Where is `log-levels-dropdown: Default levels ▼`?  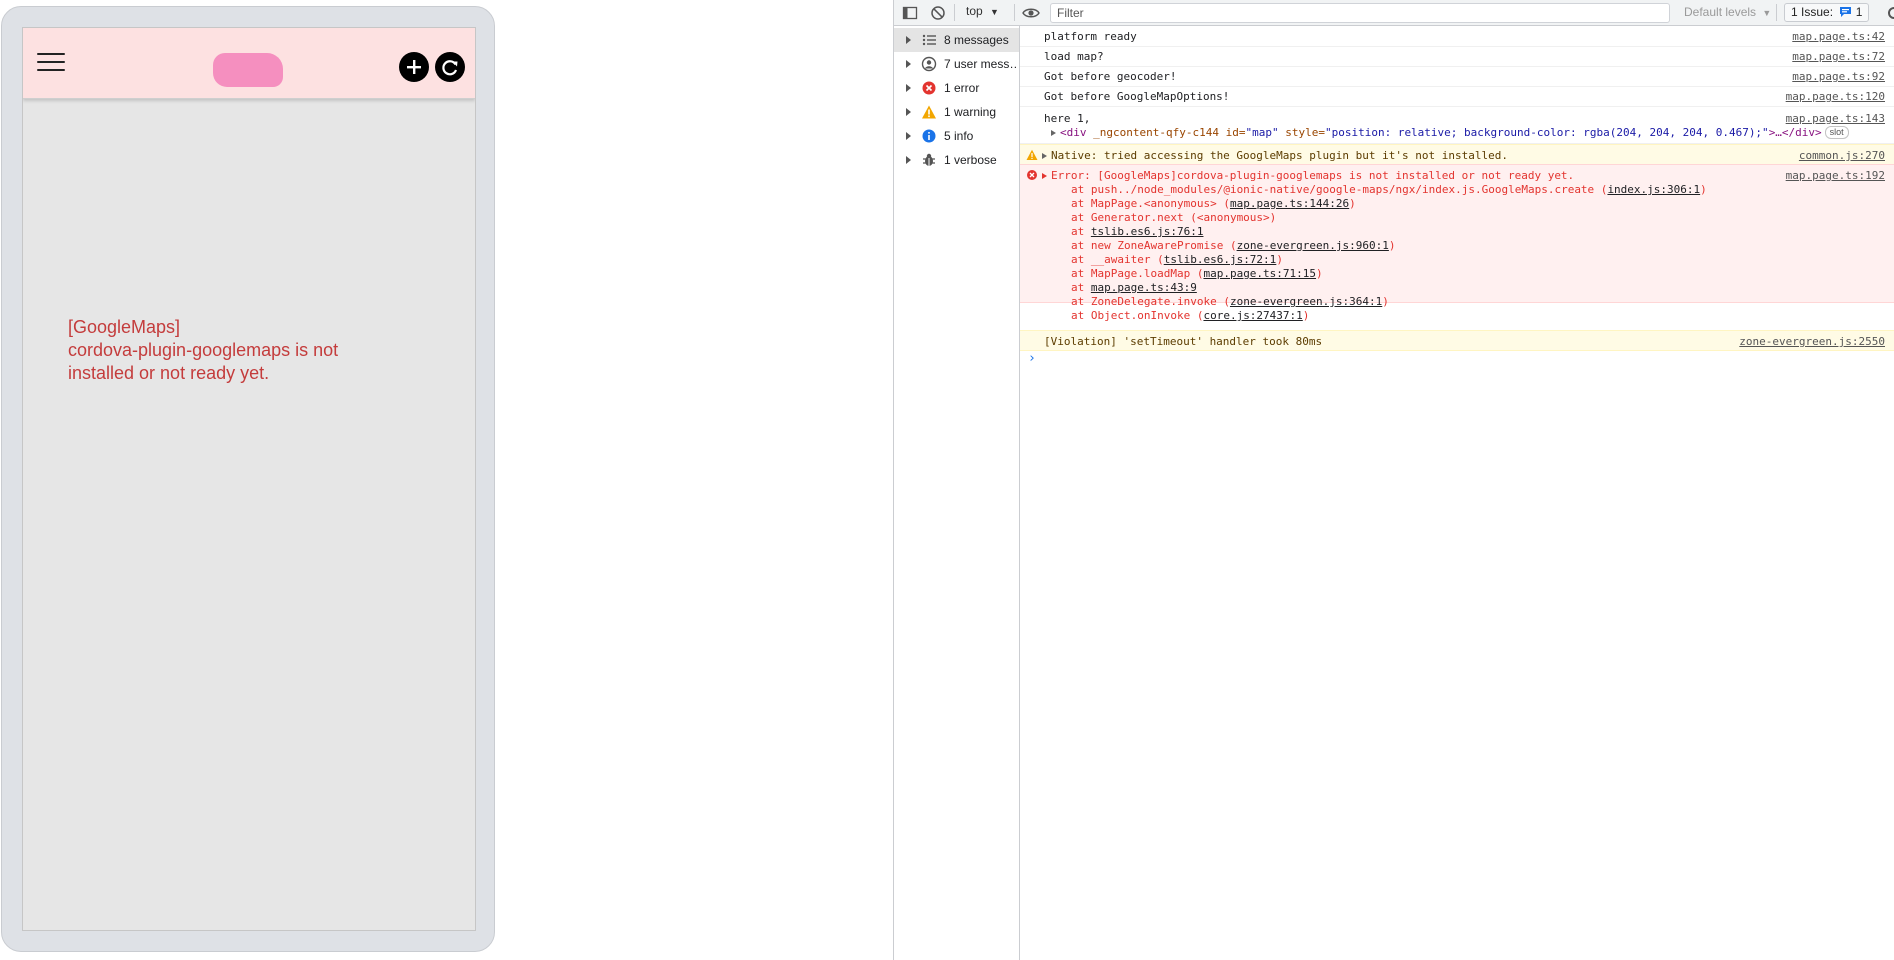 log-levels-dropdown: Default levels ▼ is located at coordinates (1727, 12).